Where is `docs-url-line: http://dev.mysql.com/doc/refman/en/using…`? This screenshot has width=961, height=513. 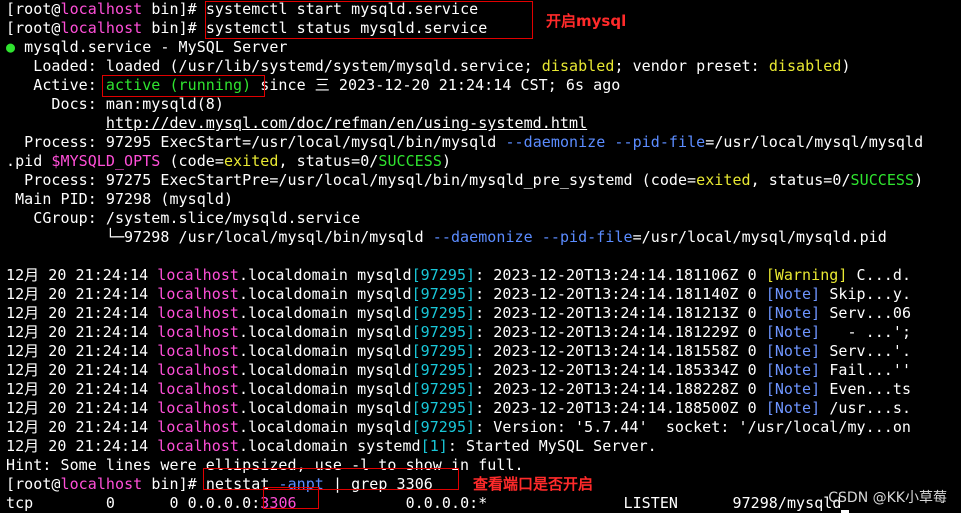
docs-url-line: http://dev.mysql.com/doc/refman/en/using… is located at coordinates (296, 123).